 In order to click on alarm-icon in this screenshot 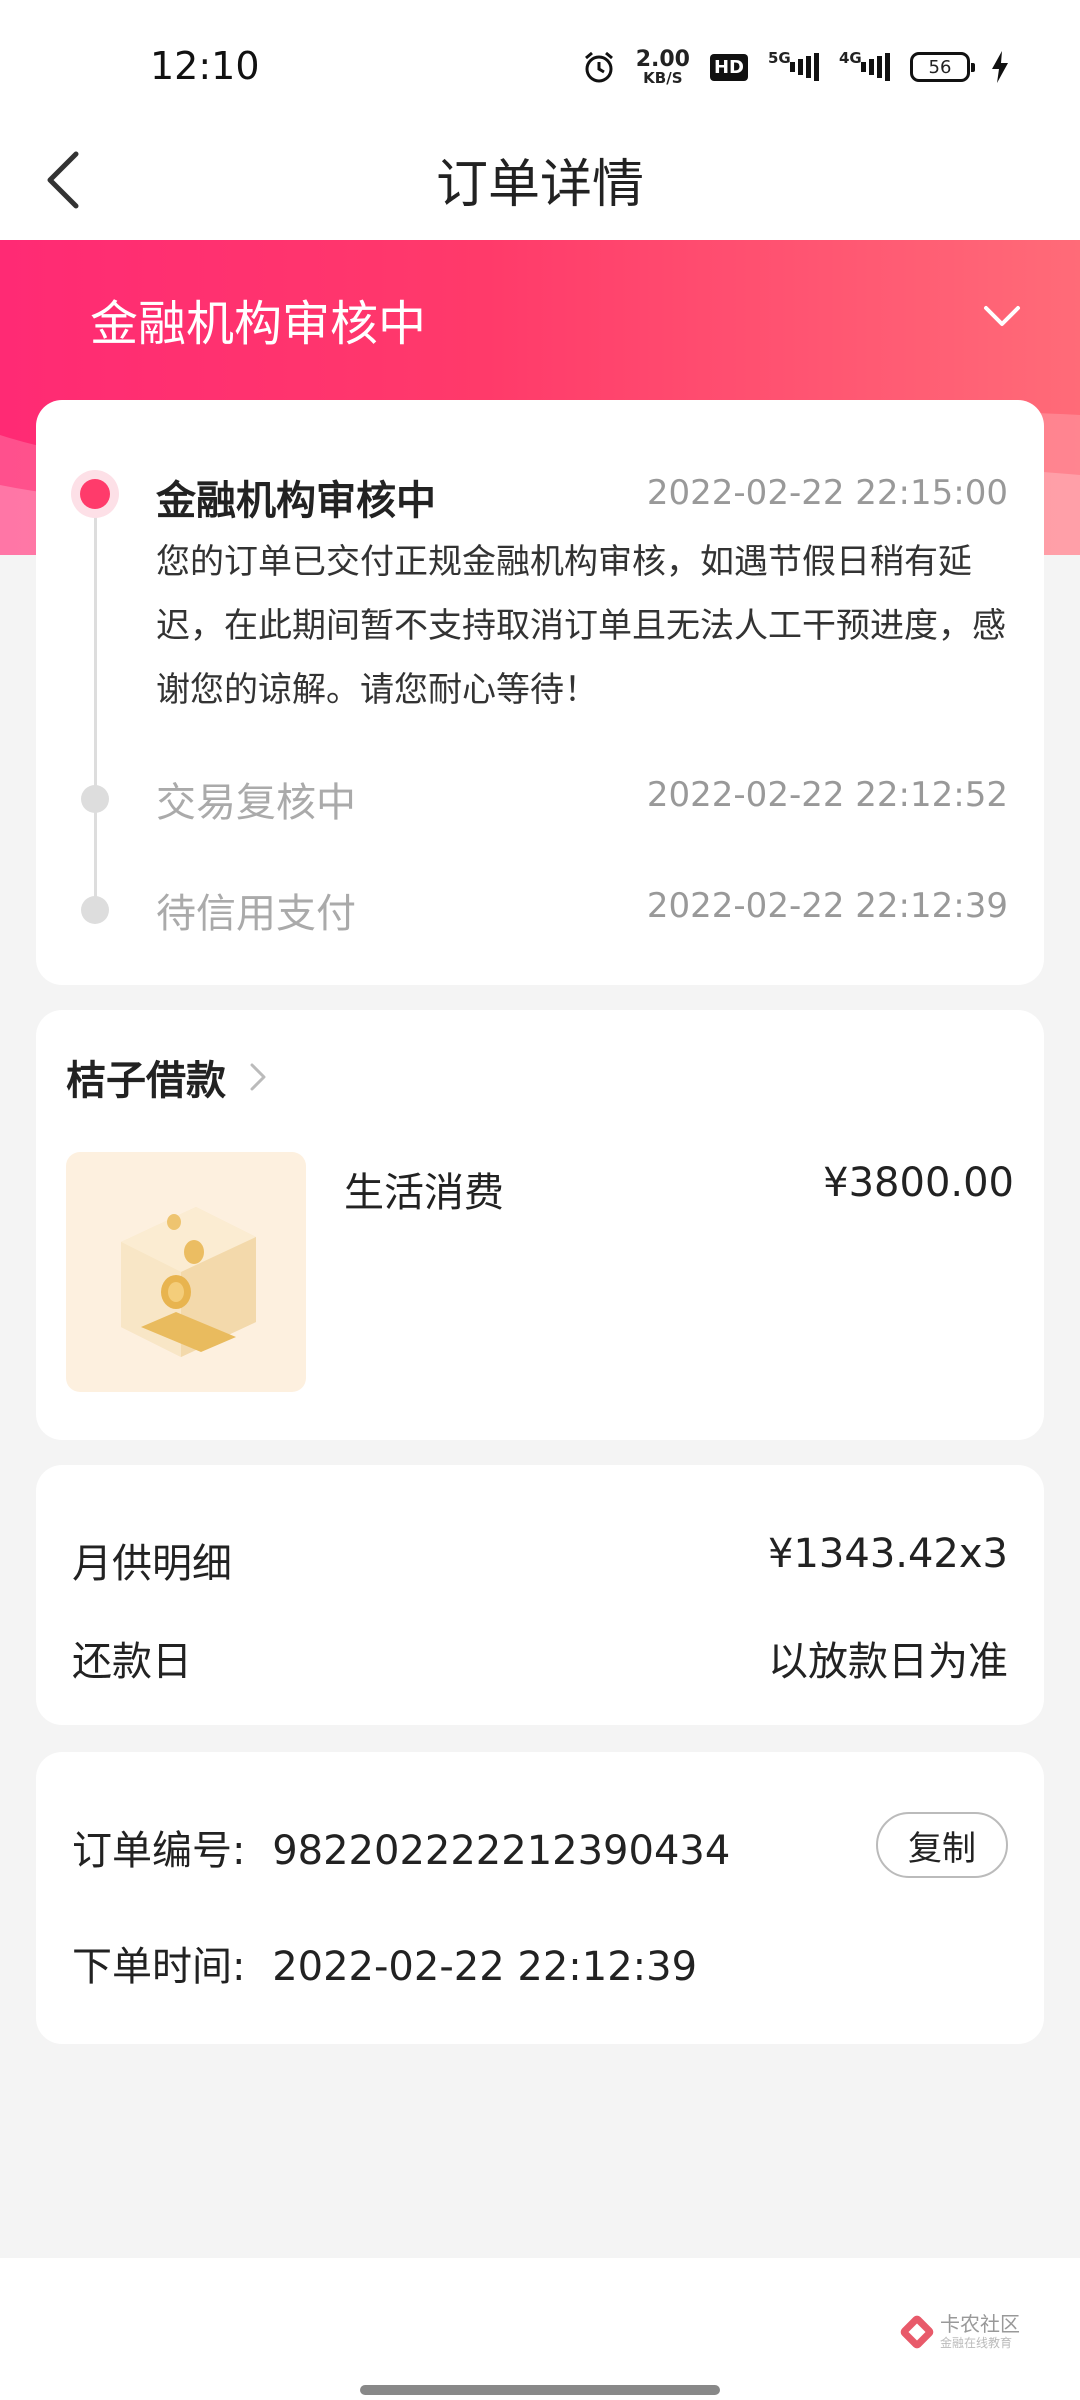, I will do `click(599, 67)`.